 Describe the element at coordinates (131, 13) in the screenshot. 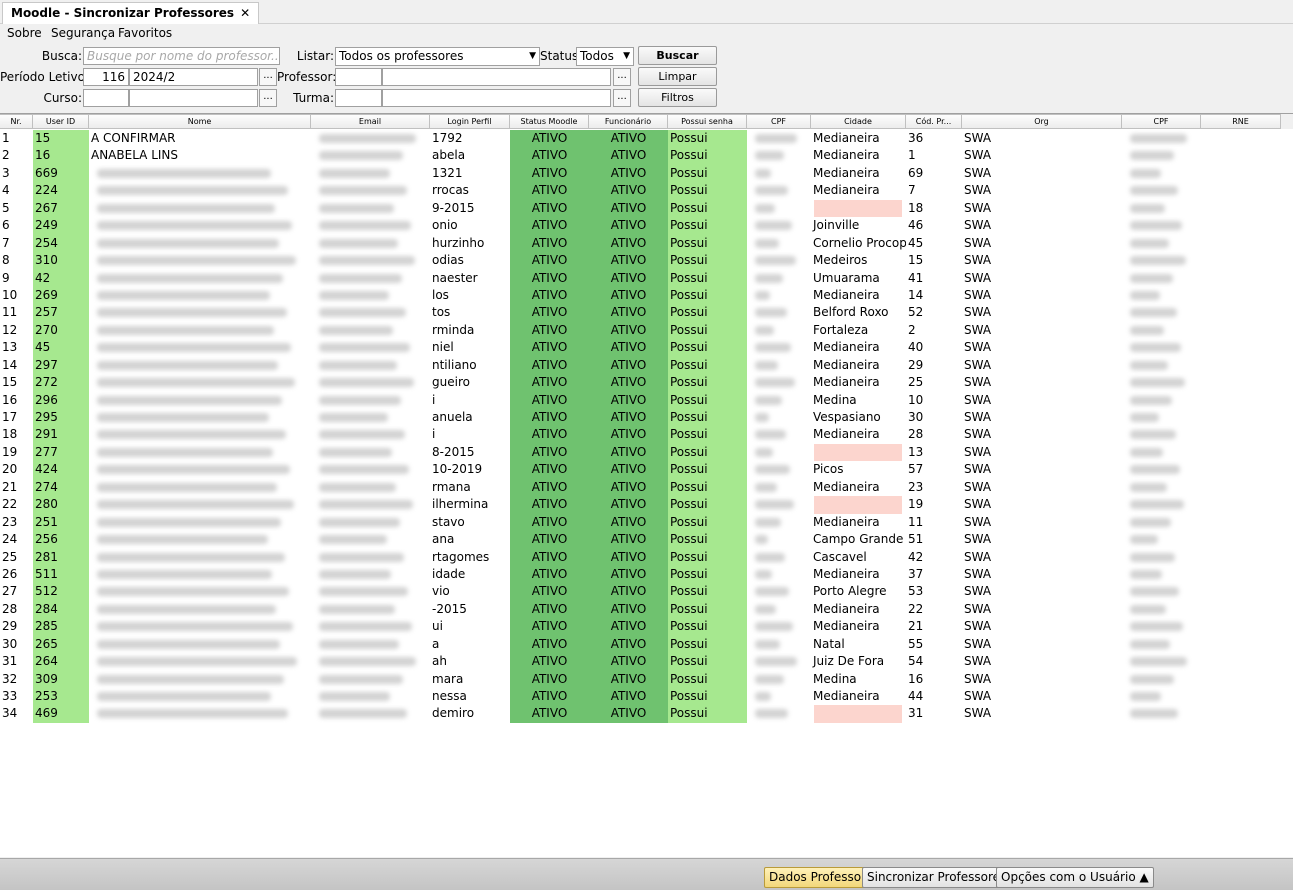

I see `tab-sincronizar-professores: Moodle - Sincronizar Professores ✕` at that location.